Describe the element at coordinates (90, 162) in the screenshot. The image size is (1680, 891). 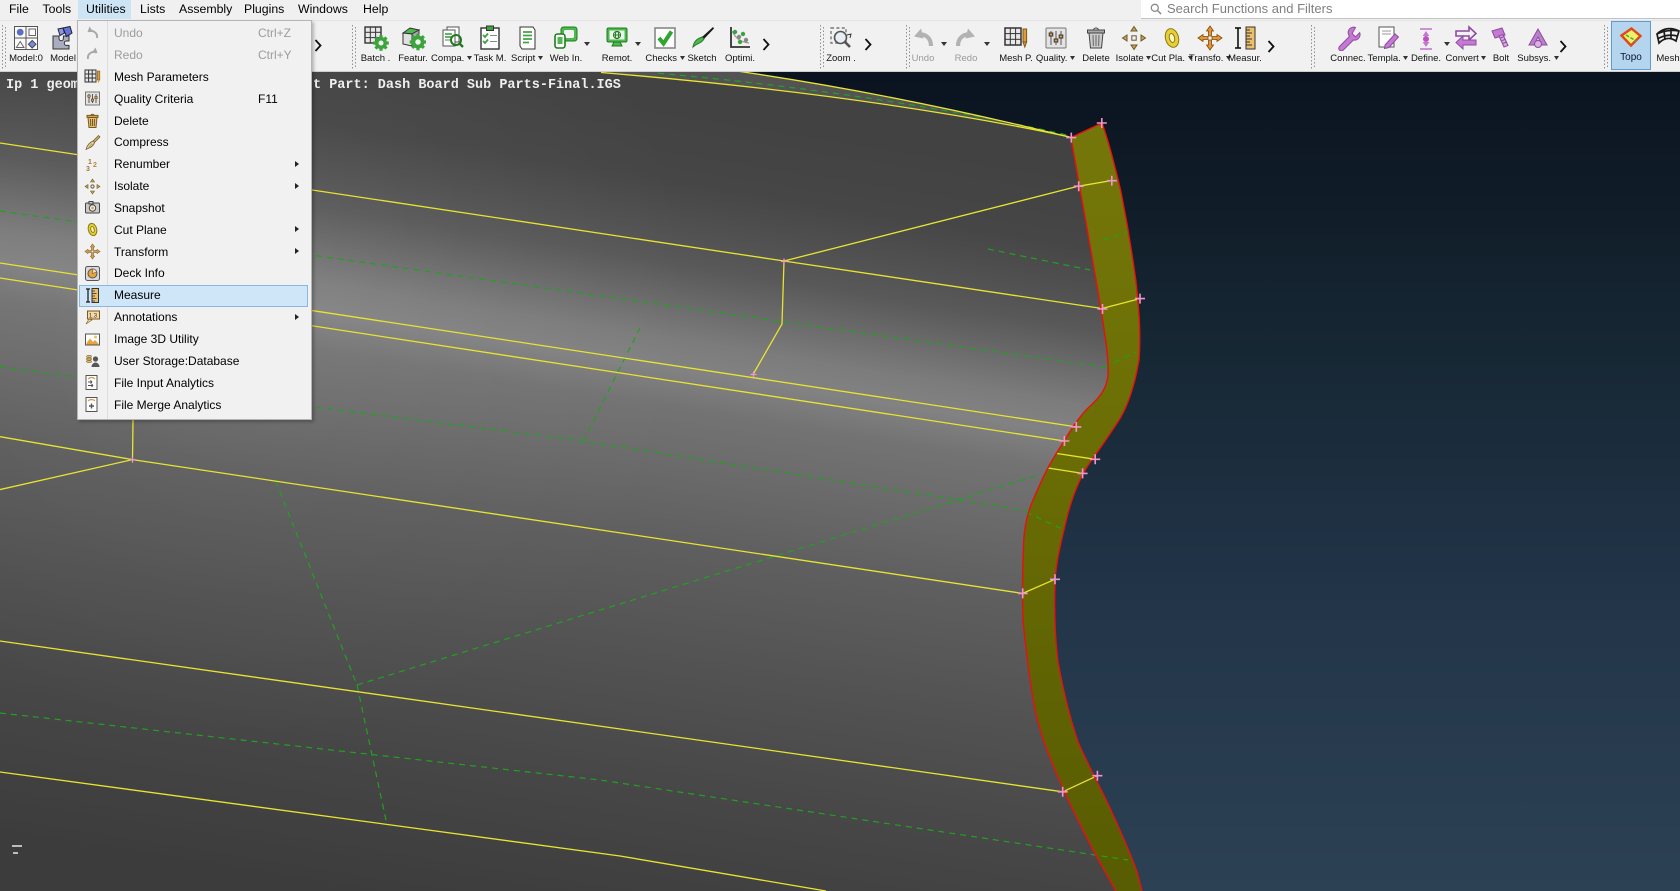
I see `svg-text: 1` at that location.